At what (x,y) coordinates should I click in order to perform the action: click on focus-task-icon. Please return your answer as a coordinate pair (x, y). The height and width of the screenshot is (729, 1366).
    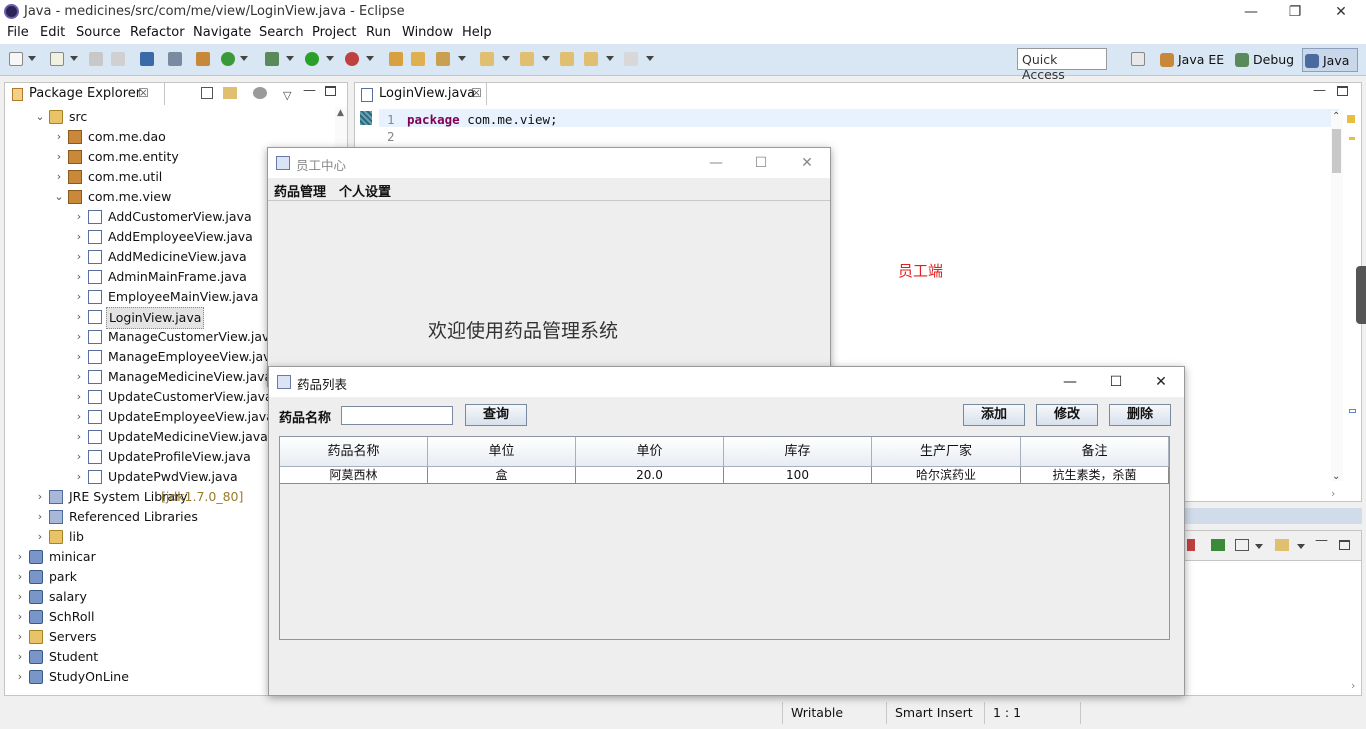
    Looking at the image, I should click on (260, 93).